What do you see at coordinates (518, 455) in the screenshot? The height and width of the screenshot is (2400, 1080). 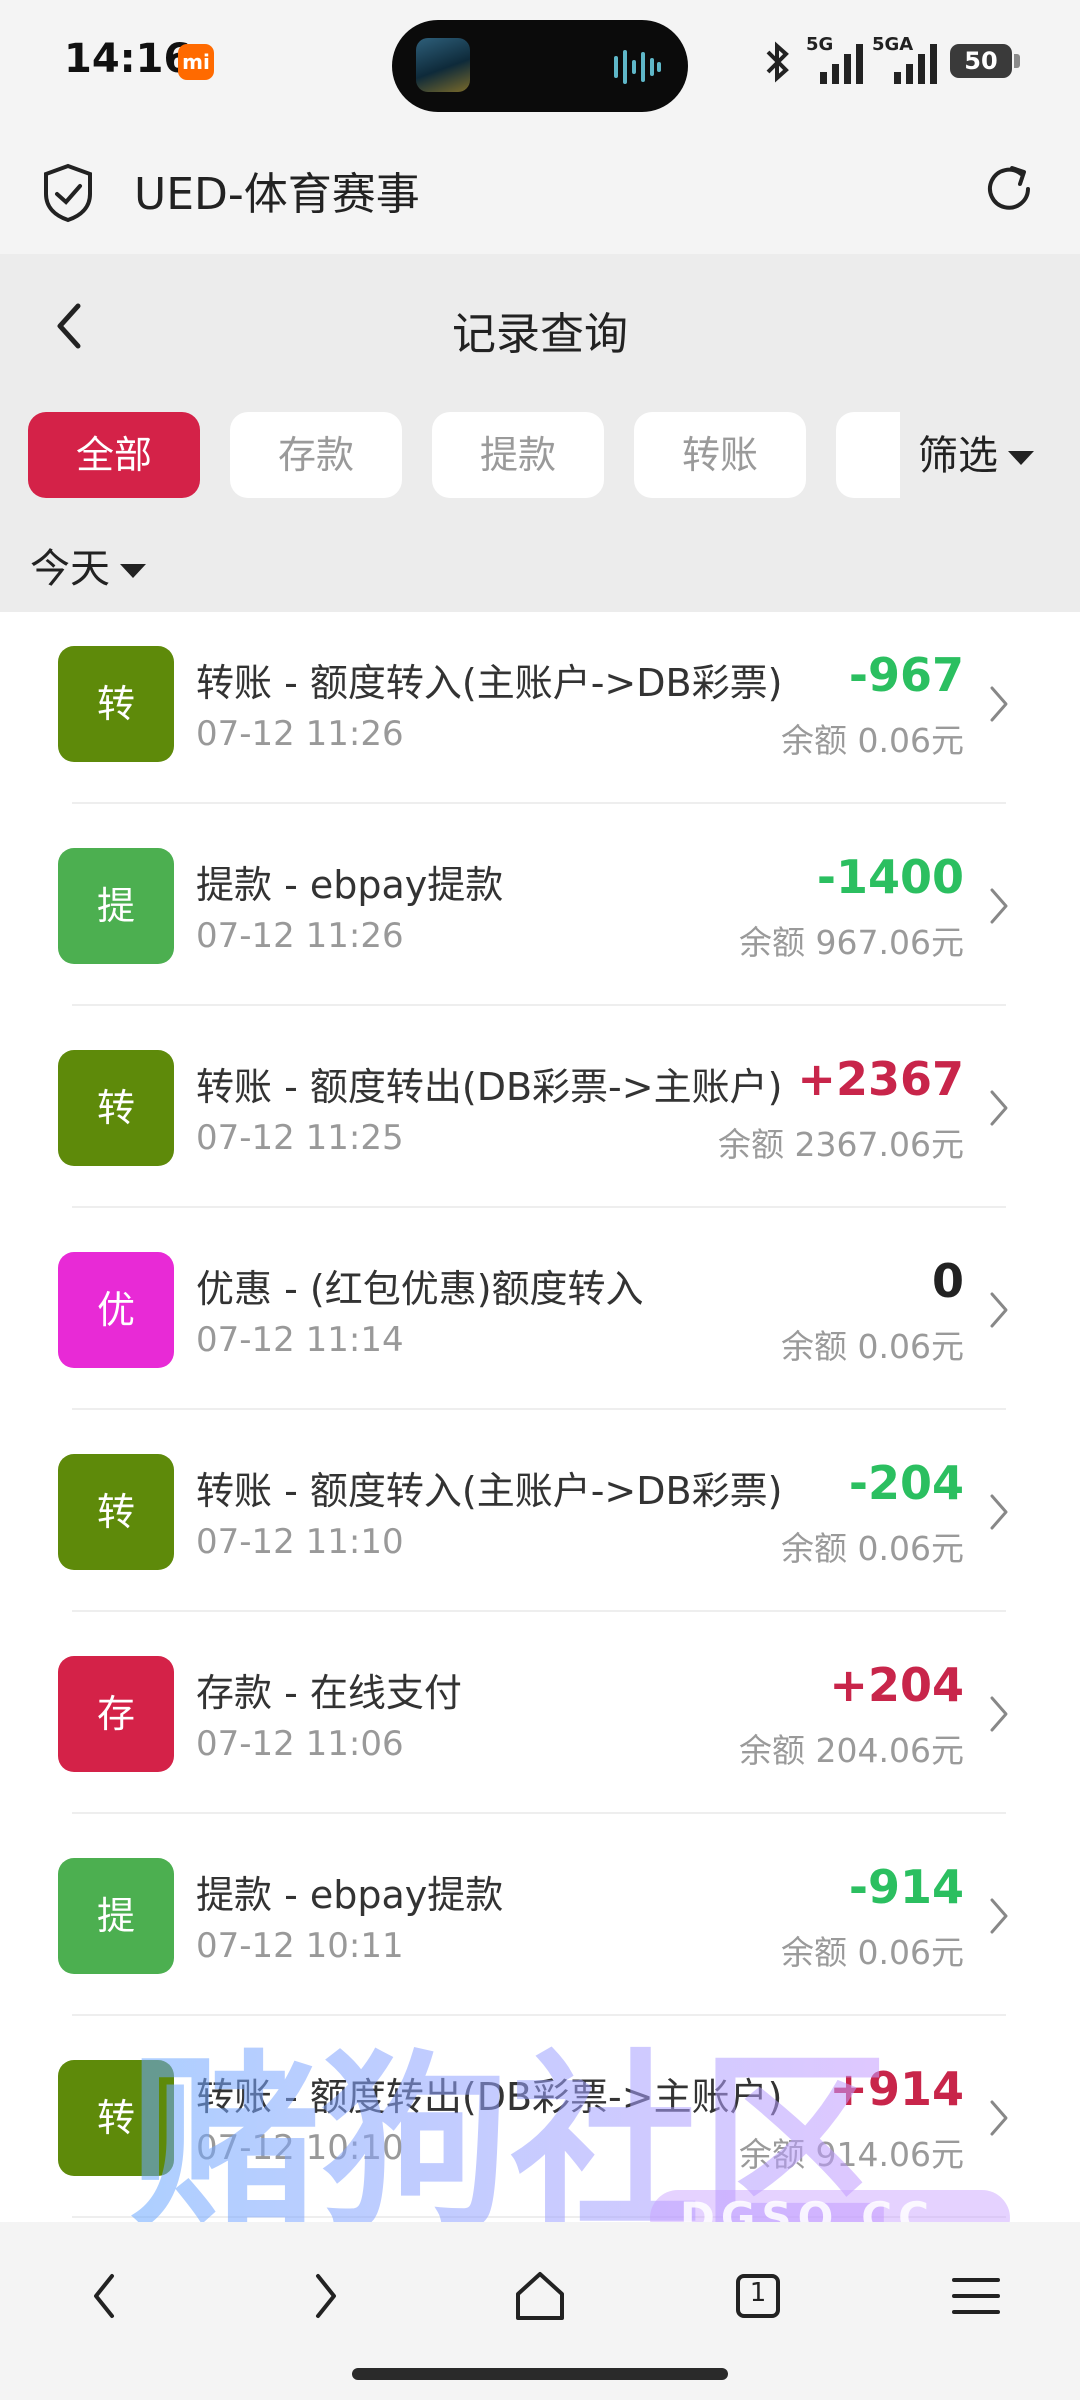 I see `tab-withdraw: 提款` at bounding box center [518, 455].